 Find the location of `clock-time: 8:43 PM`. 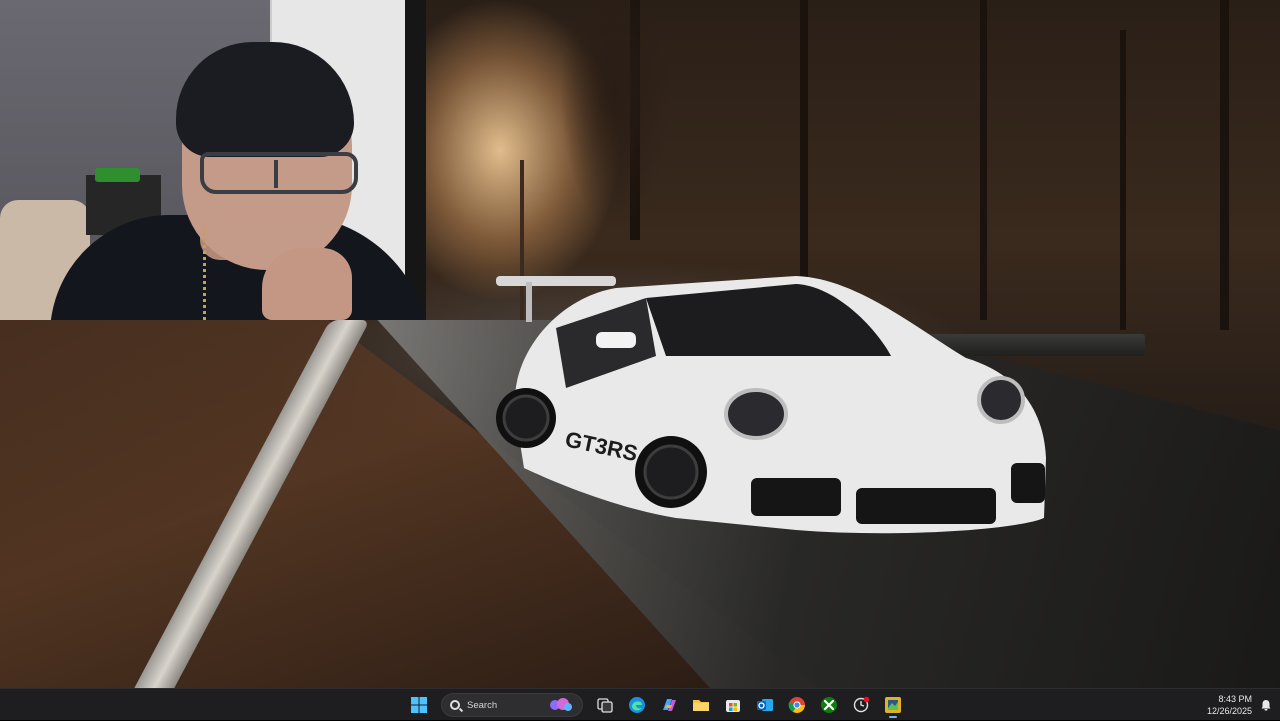

clock-time: 8:43 PM is located at coordinates (1235, 699).